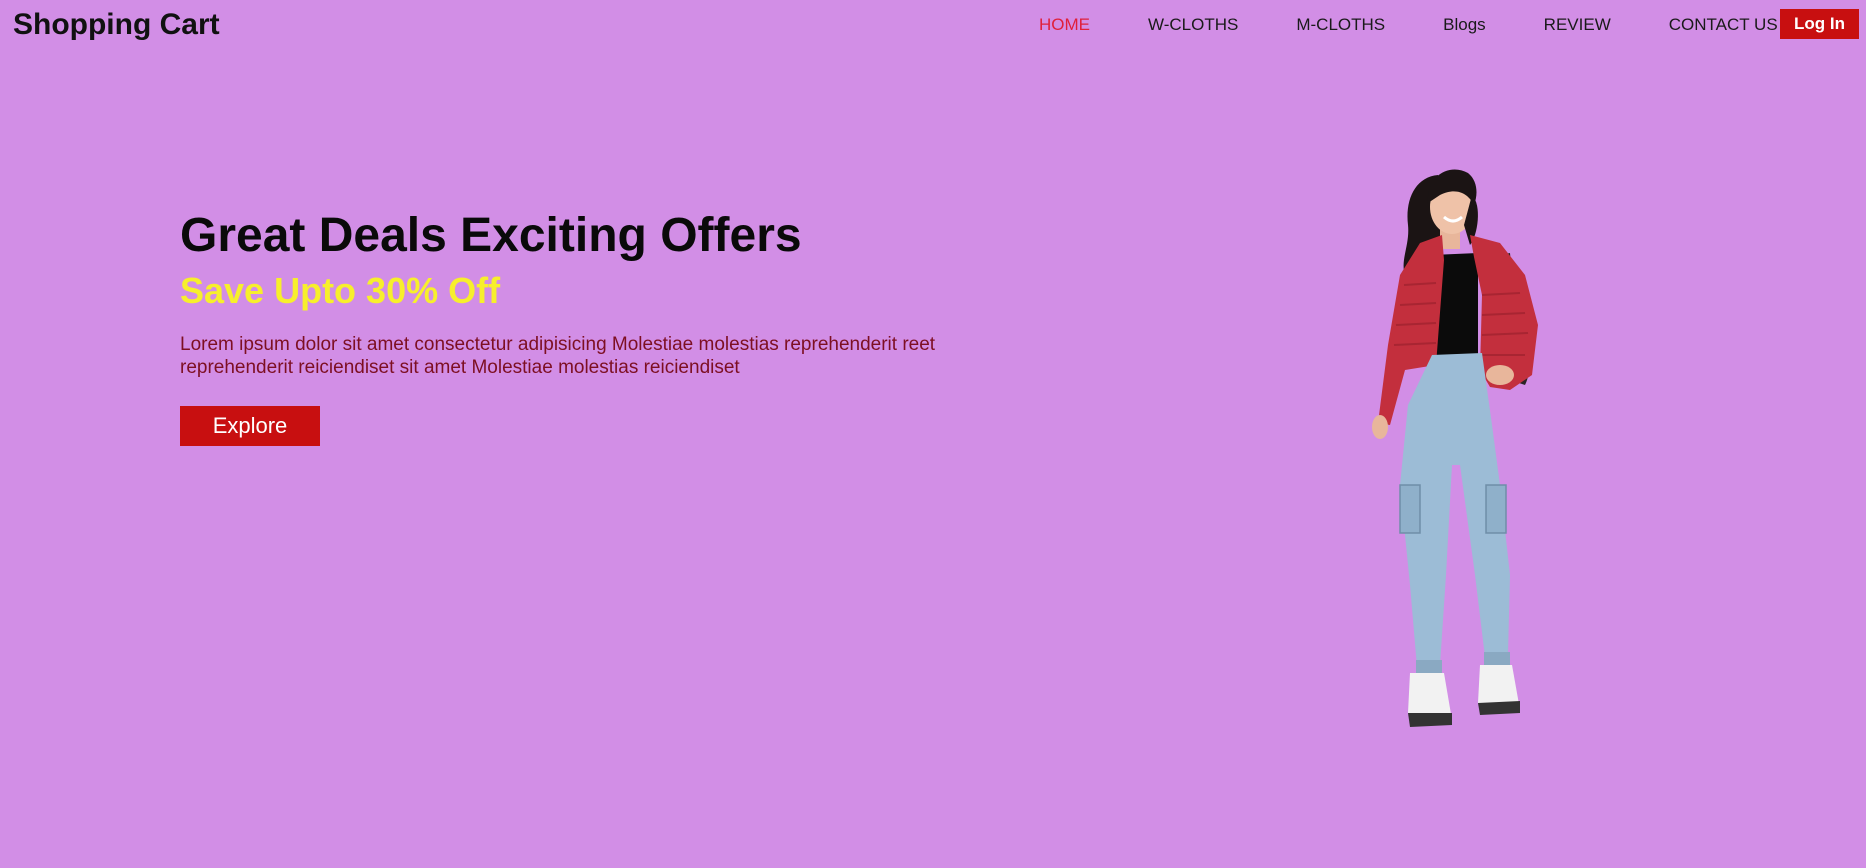 This screenshot has width=1866, height=868. Describe the element at coordinates (1464, 25) in the screenshot. I see `nav-blogs: Blogs` at that location.